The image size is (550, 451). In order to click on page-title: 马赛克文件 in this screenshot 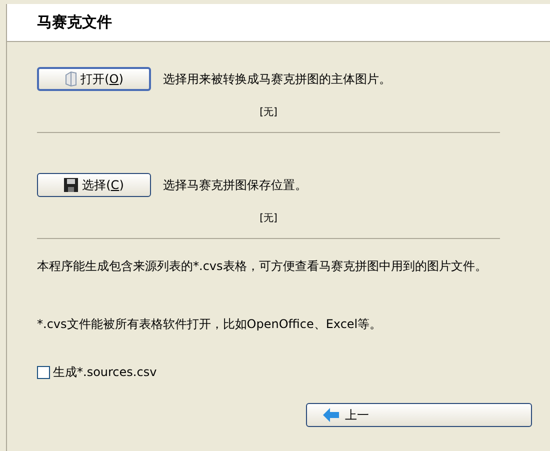, I will do `click(74, 23)`.